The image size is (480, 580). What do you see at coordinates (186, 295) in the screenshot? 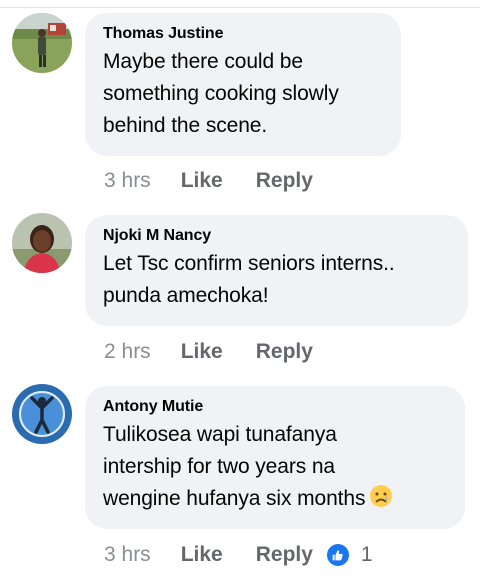
I see `comment-text-line: punda amechoka!` at bounding box center [186, 295].